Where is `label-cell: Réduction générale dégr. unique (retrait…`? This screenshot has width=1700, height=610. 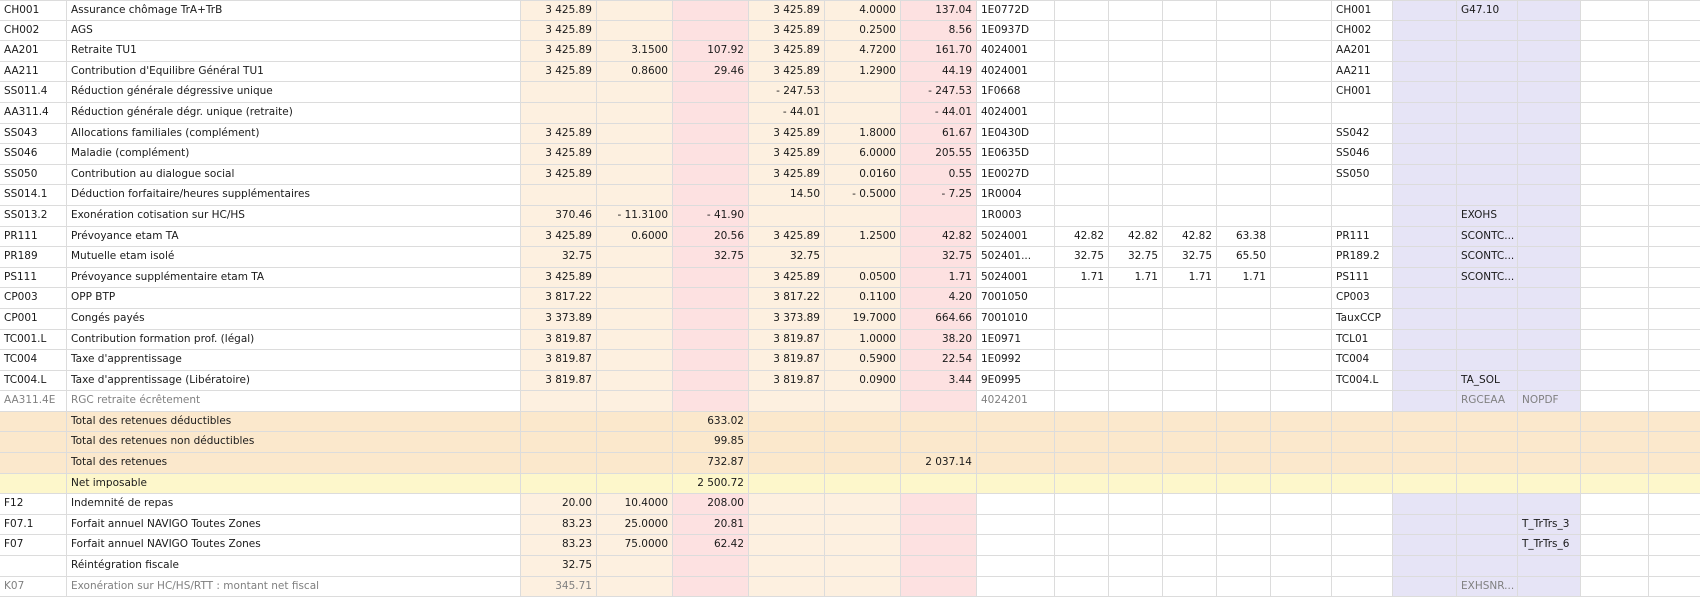
label-cell: Réduction générale dégr. unique (retrait… is located at coordinates (294, 112).